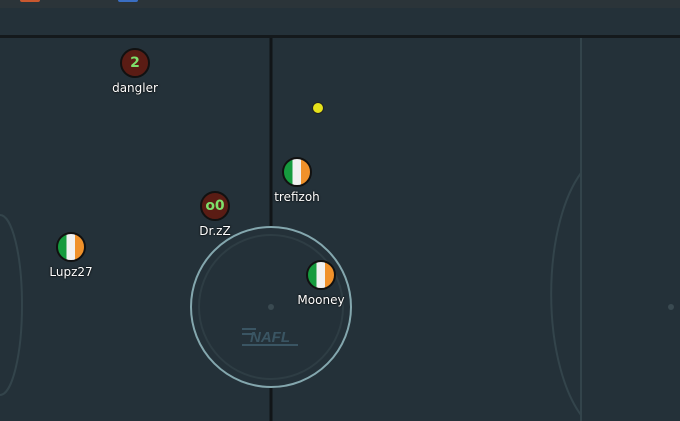  I want to click on player-trefizoh, so click(297, 172).